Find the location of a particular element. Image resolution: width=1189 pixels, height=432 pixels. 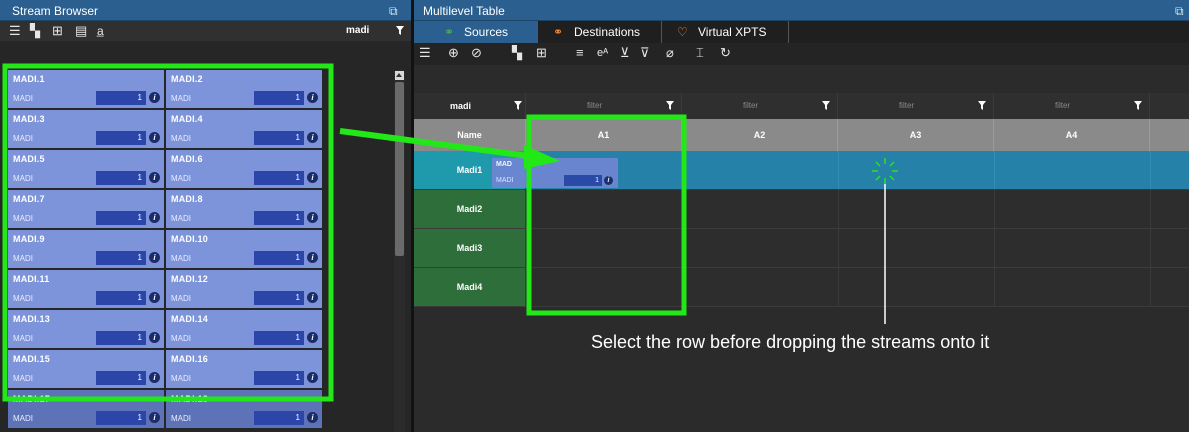

stream-card: MADI.11 MADI 1 i is located at coordinates (86, 289).